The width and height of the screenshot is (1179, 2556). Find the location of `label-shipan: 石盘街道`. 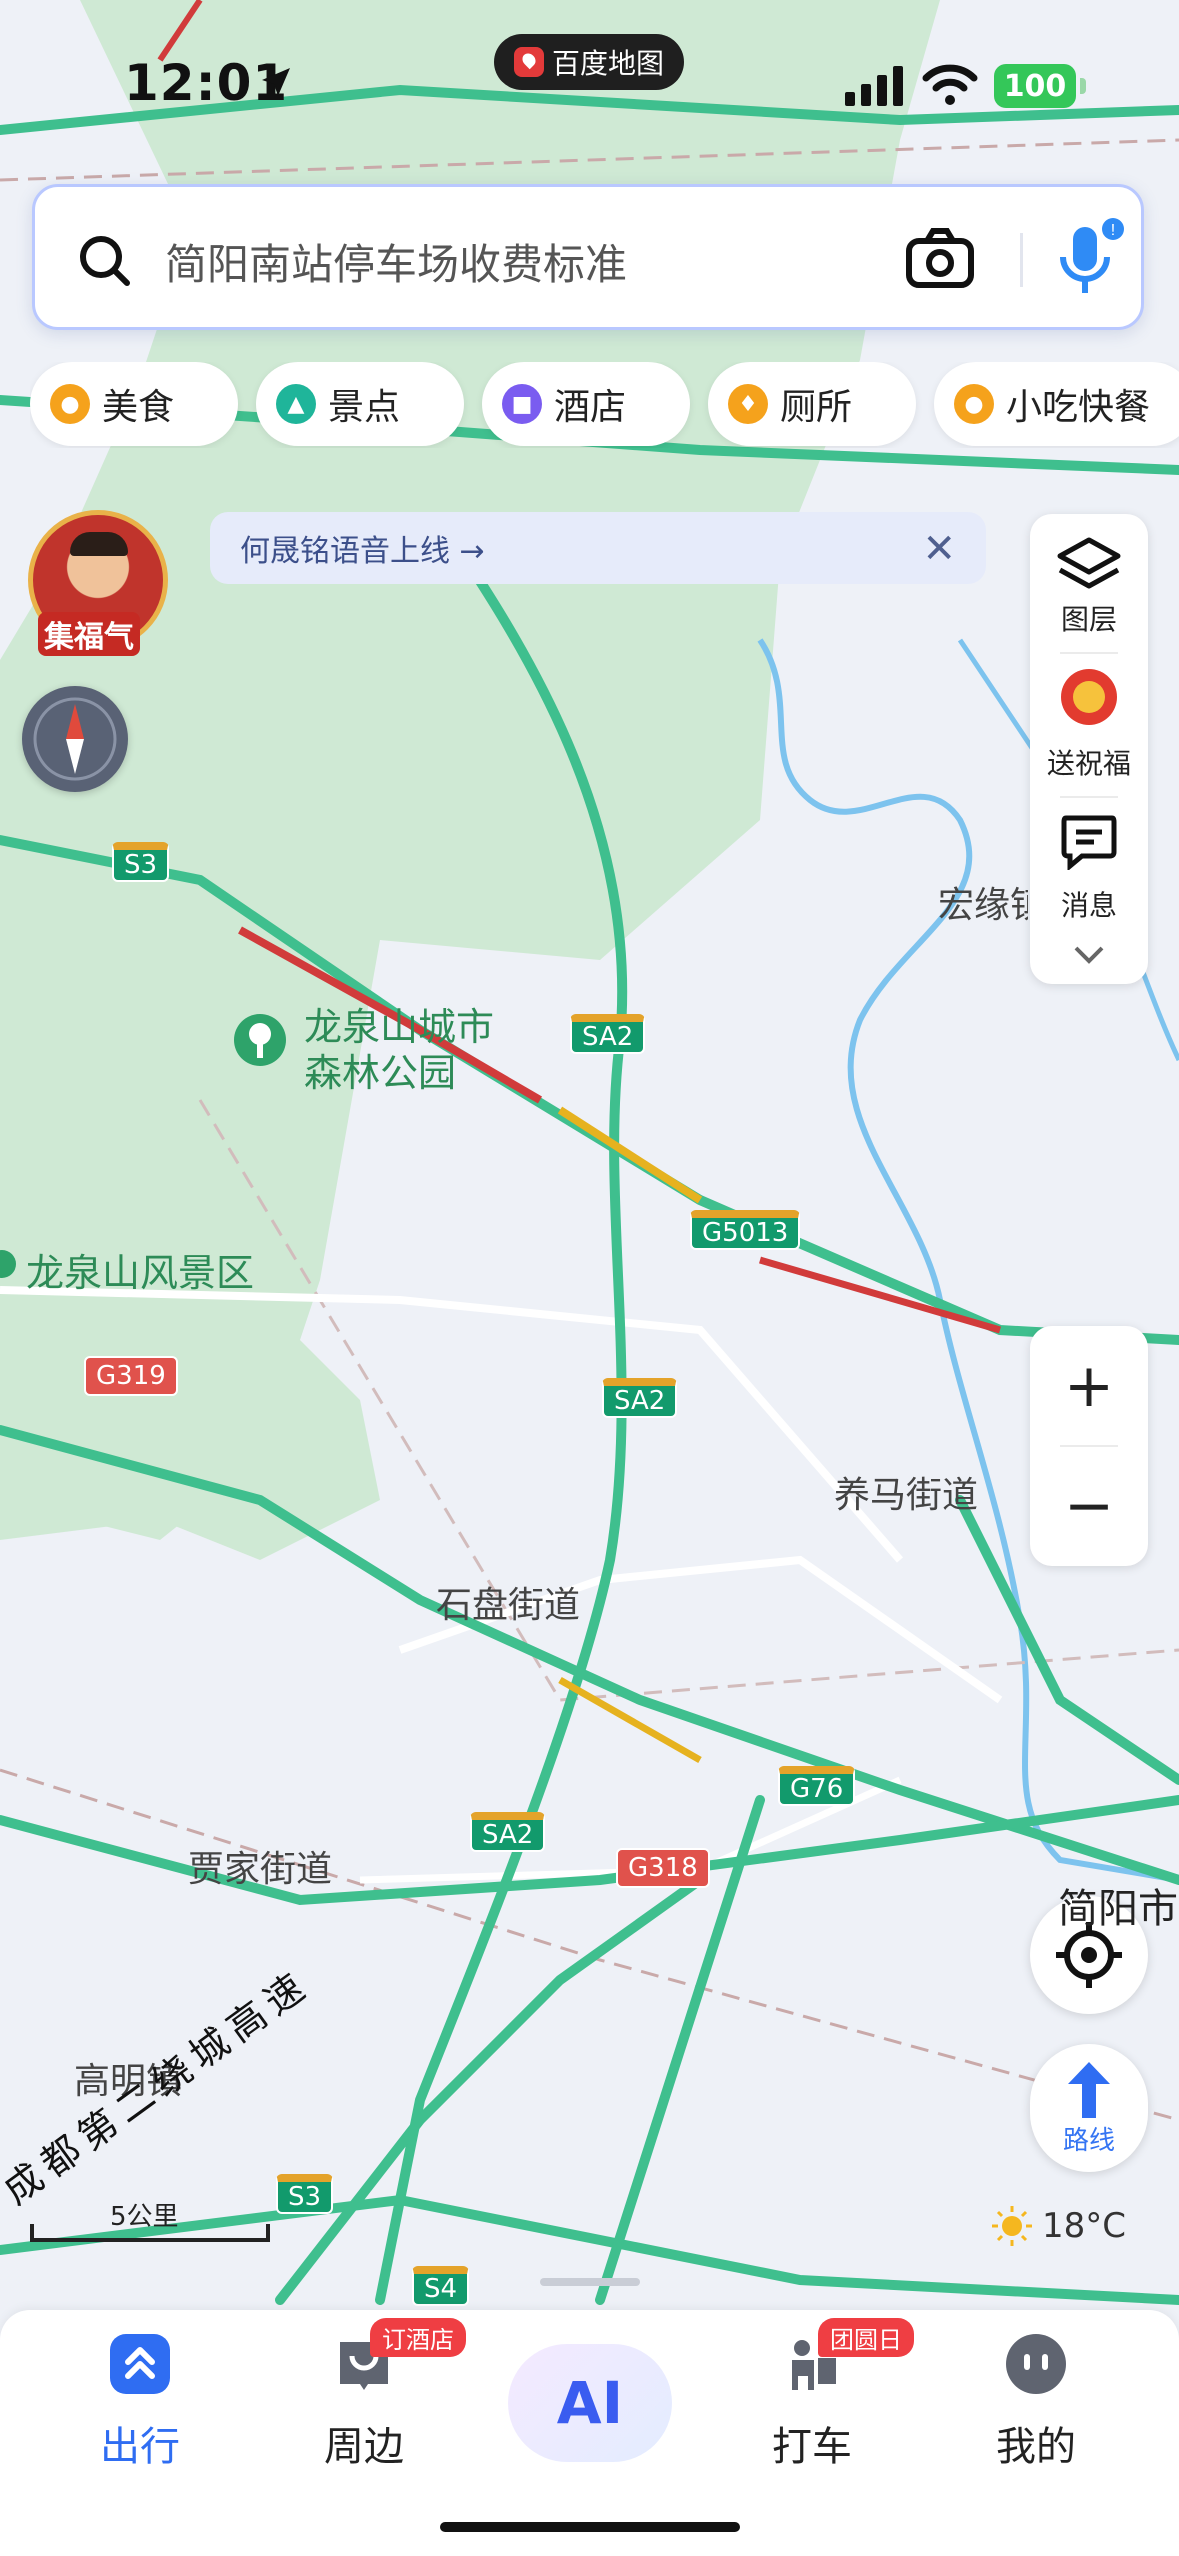

label-shipan: 石盘街道 is located at coordinates (508, 1602).